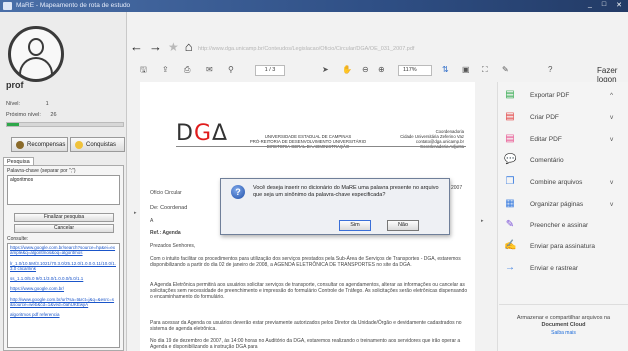 The image size is (628, 351). I want to click on achievements-icon, so click(79, 144).